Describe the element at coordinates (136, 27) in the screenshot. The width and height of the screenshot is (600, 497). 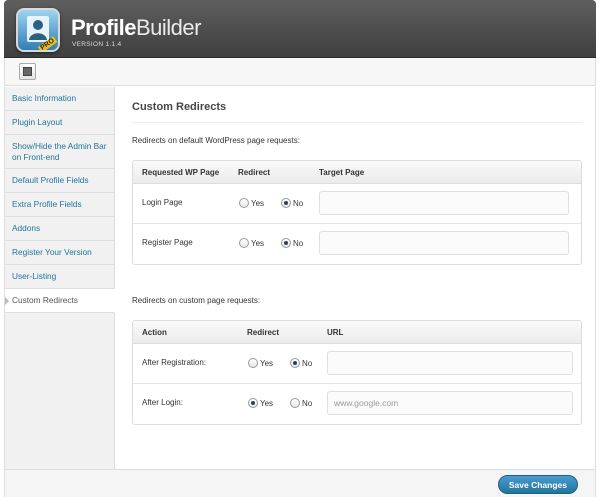
I see `brand-title: ProfileBuilder` at that location.